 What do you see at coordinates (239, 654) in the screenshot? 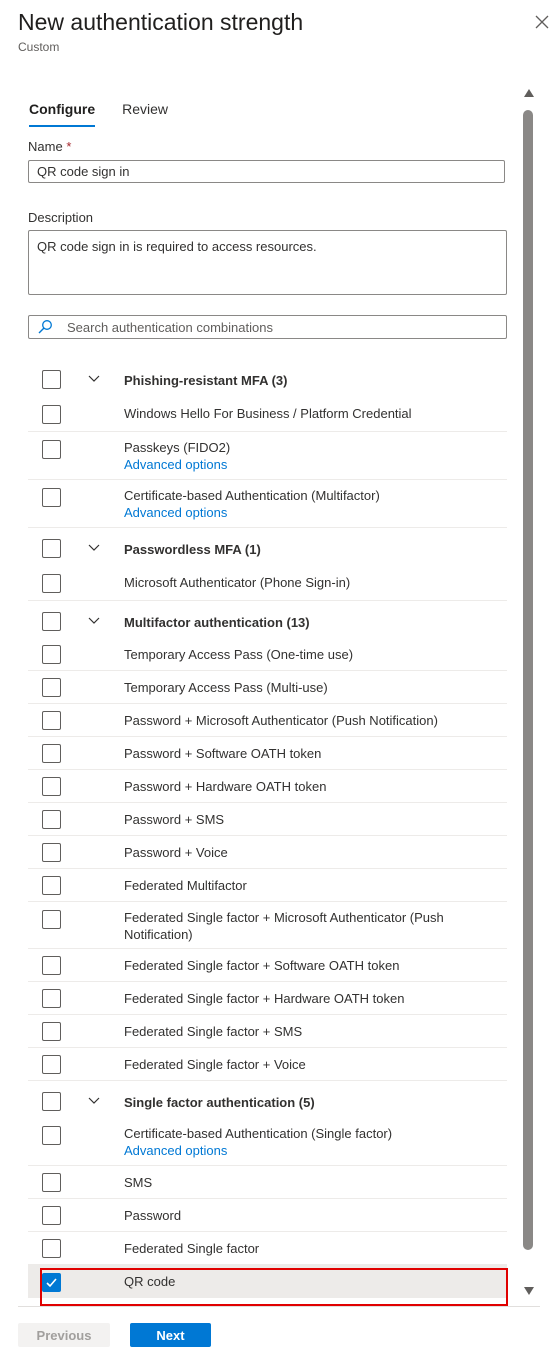
I see `item-label: Temporary Access Pass (One-time use)` at bounding box center [239, 654].